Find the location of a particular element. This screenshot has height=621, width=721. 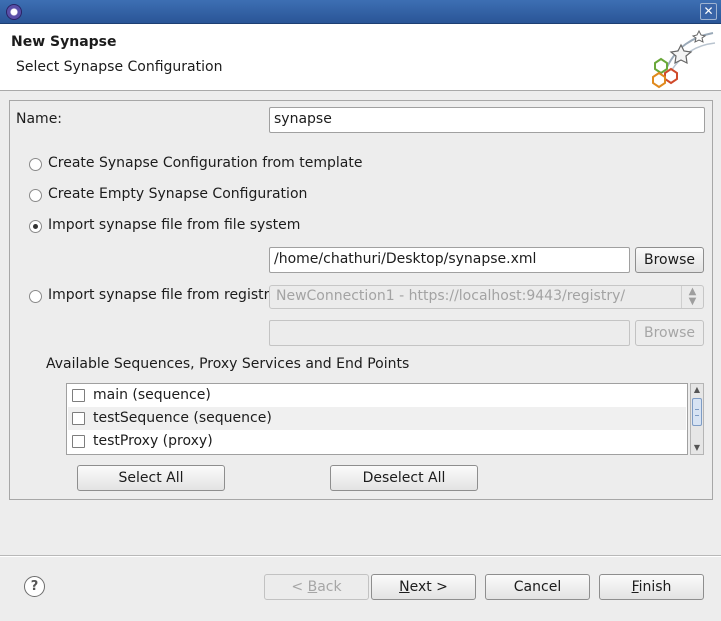

list-item-label: testProxy (proxy) is located at coordinates (153, 441).